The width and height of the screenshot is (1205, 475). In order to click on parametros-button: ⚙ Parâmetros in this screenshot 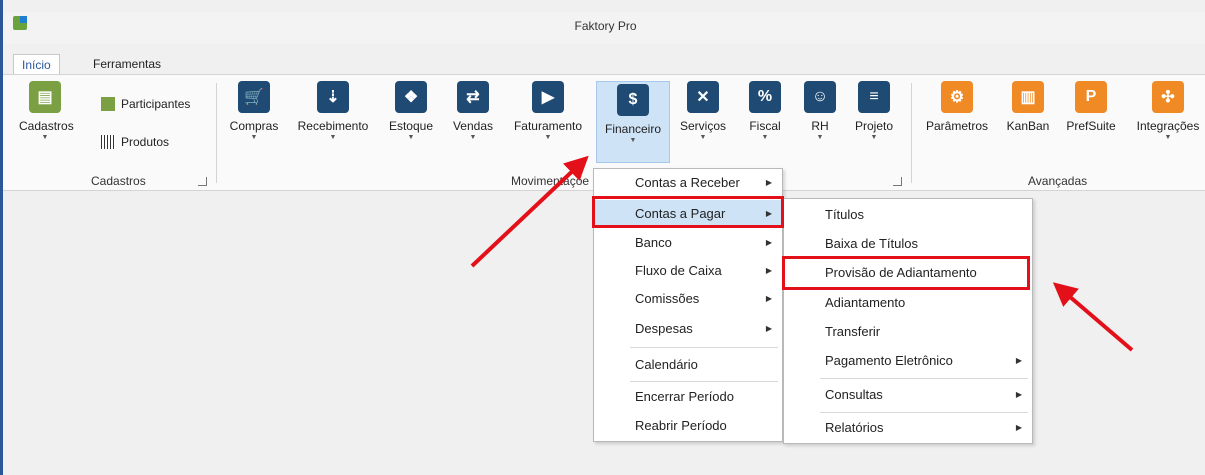, I will do `click(957, 107)`.